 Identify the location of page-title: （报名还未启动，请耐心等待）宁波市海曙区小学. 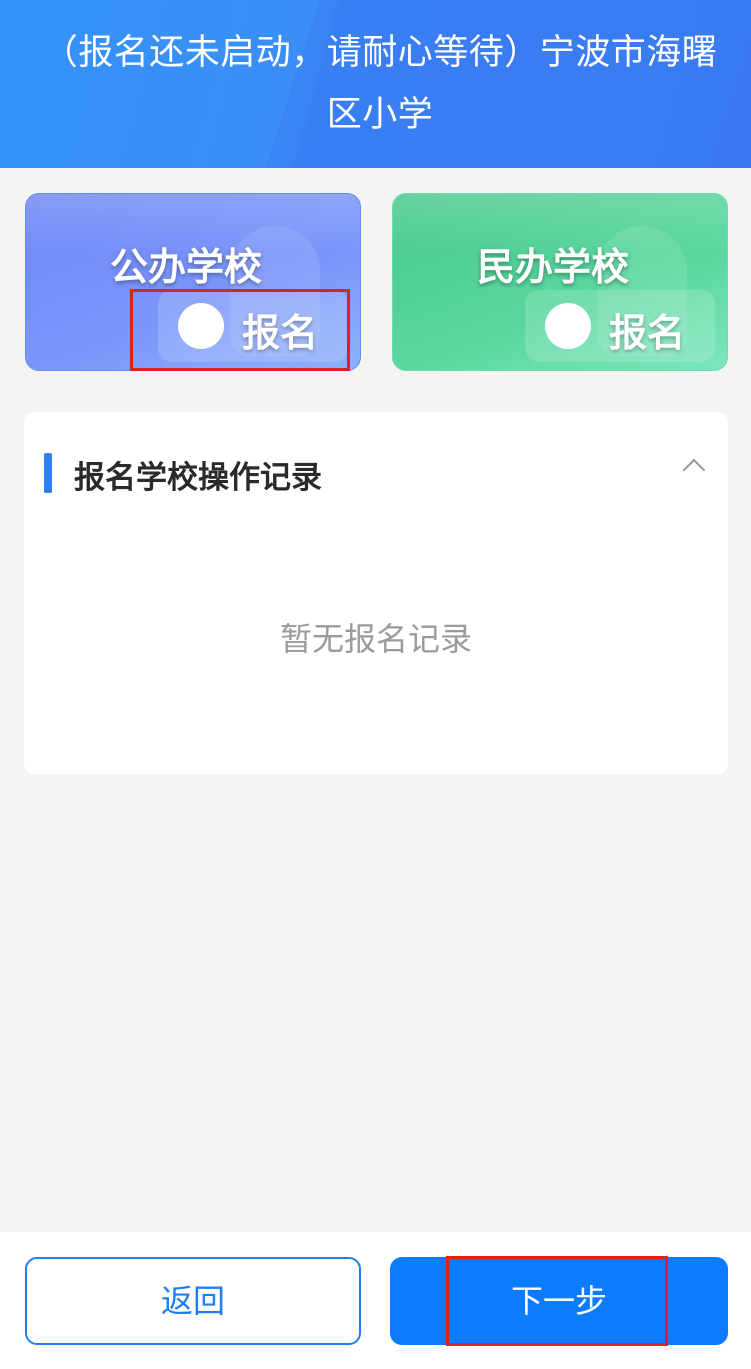
(380, 84).